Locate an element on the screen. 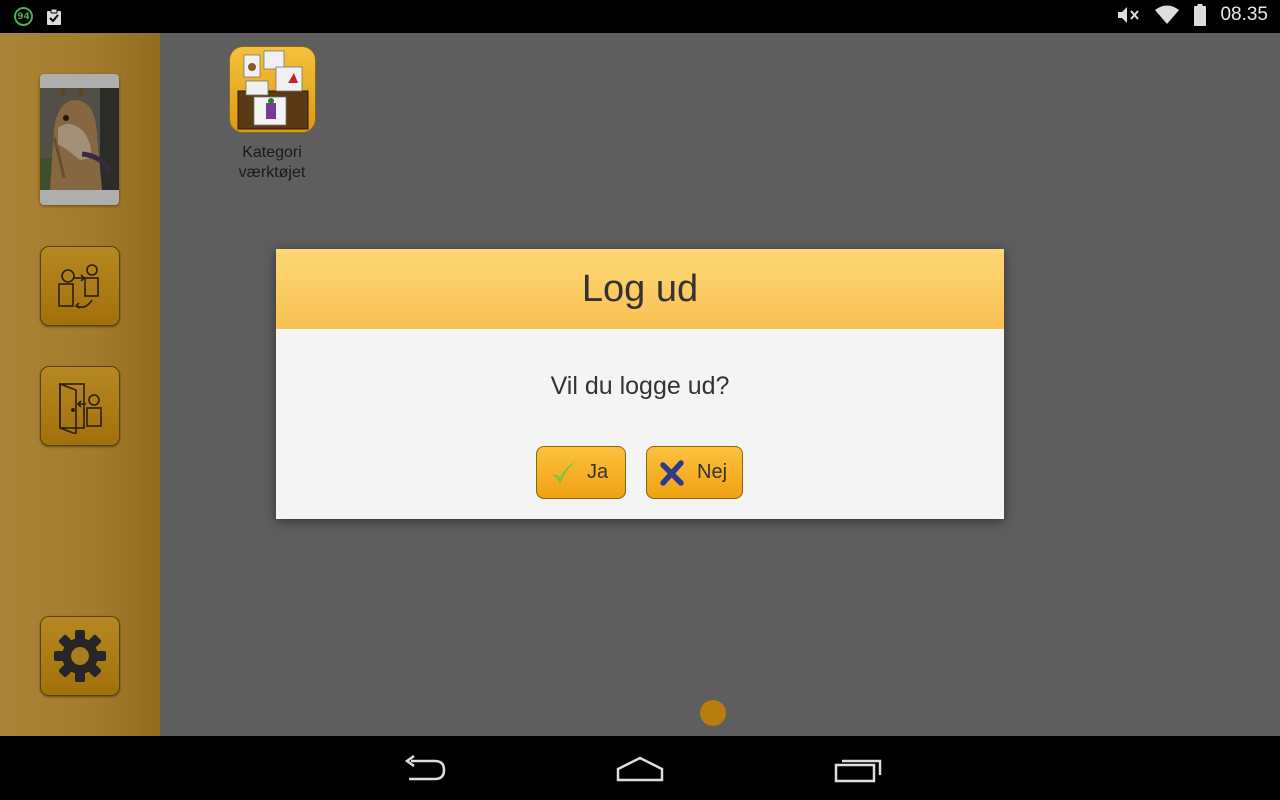 The height and width of the screenshot is (800, 1280). home-button is located at coordinates (640, 769).